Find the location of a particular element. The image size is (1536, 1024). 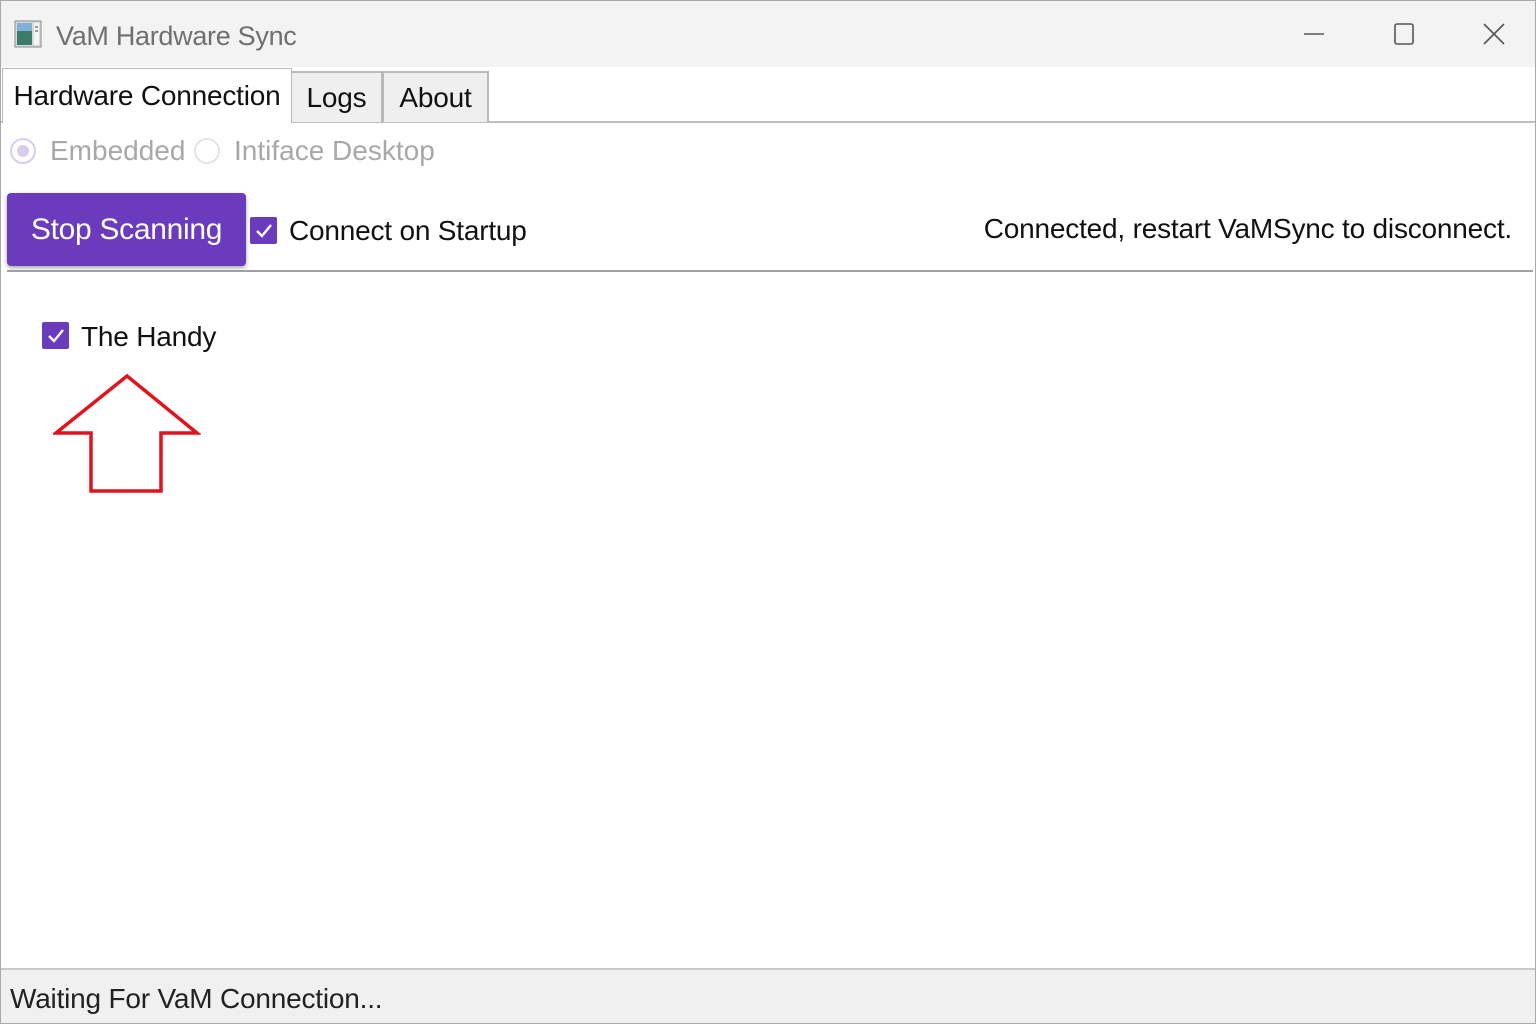

close-icon is located at coordinates (1494, 34).